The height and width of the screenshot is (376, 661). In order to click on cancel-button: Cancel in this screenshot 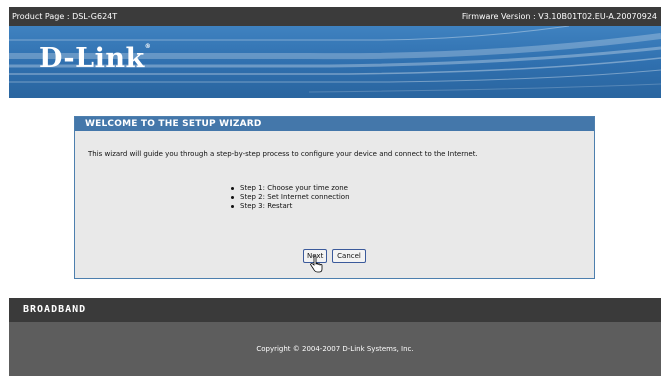, I will do `click(349, 256)`.